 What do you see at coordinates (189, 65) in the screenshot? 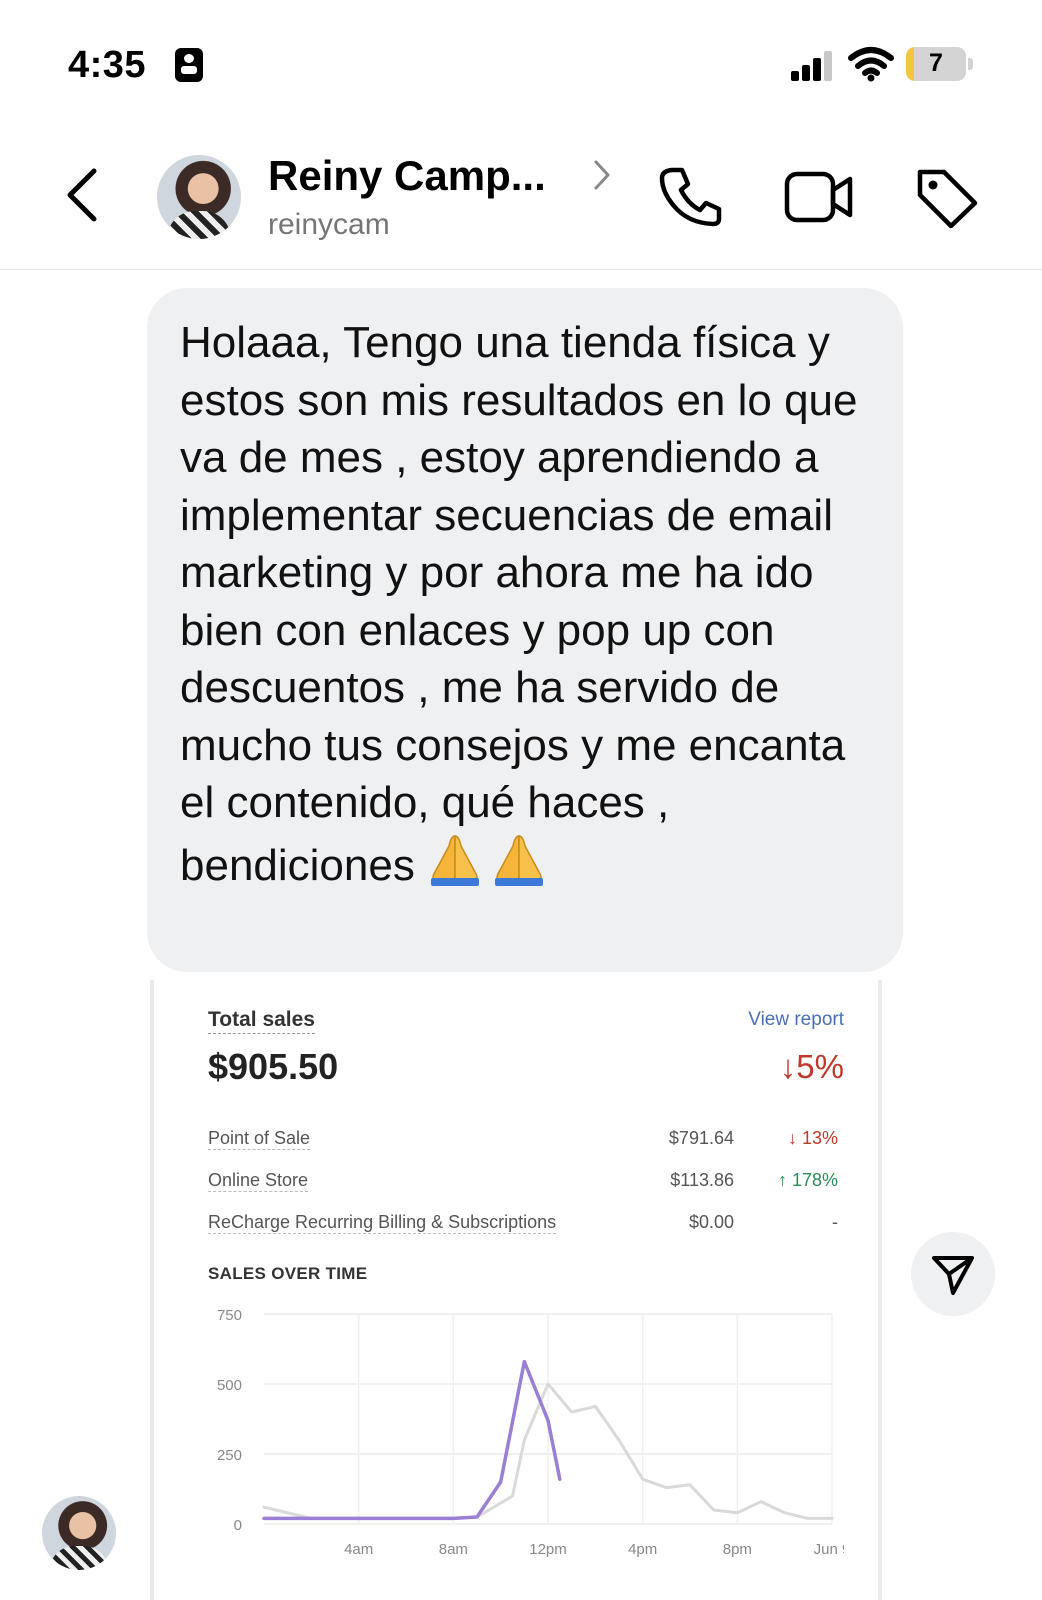
I see `contact-card-icon` at bounding box center [189, 65].